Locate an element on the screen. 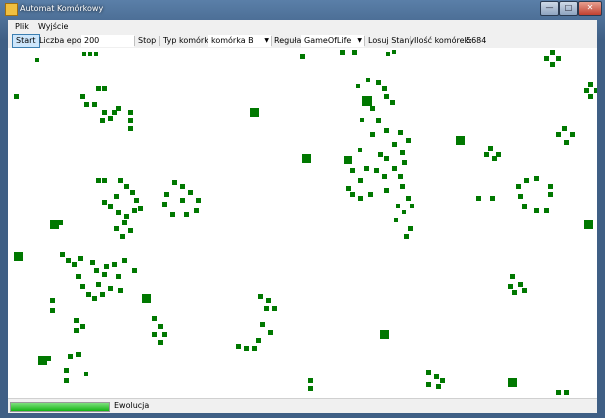 This screenshot has height=418, width=605. cell-type-select: komórka B ▼ is located at coordinates (239, 41).